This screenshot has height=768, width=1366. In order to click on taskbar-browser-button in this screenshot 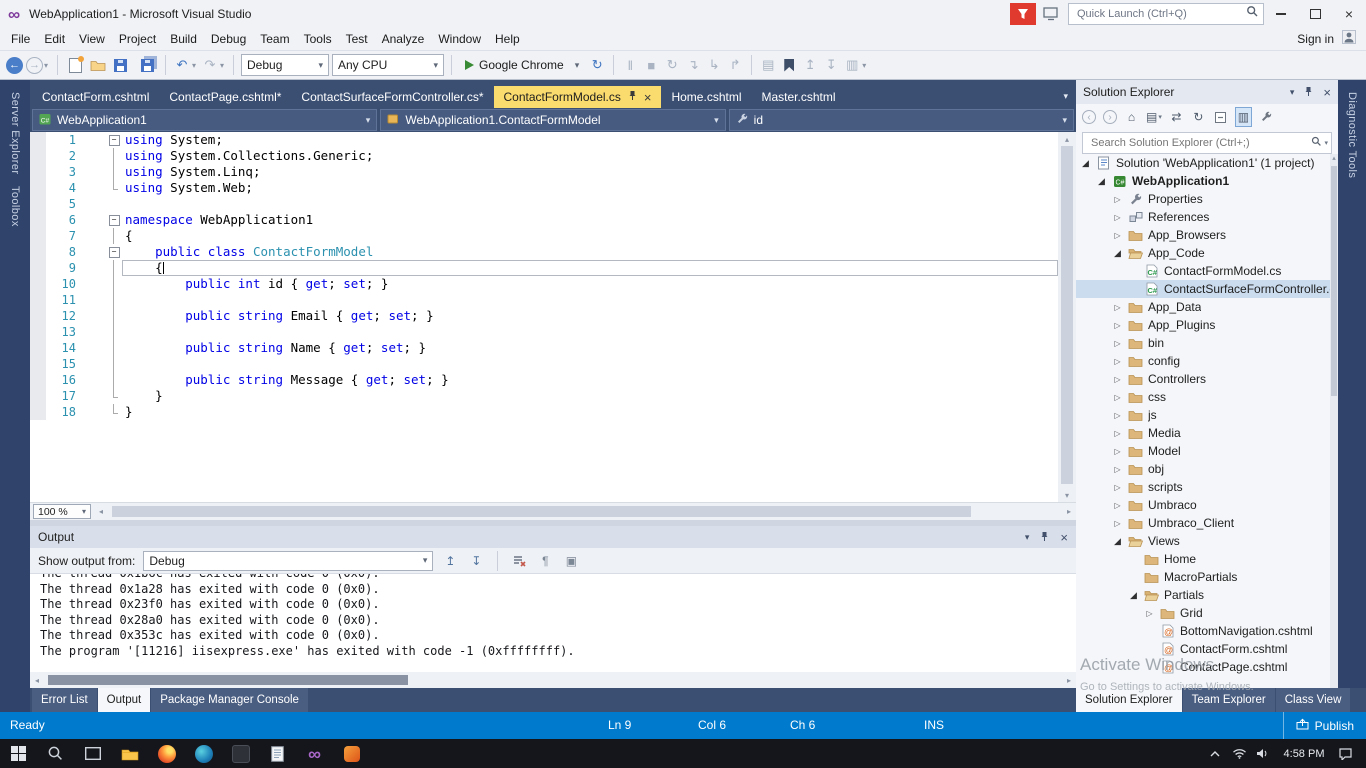, I will do `click(203, 753)`.